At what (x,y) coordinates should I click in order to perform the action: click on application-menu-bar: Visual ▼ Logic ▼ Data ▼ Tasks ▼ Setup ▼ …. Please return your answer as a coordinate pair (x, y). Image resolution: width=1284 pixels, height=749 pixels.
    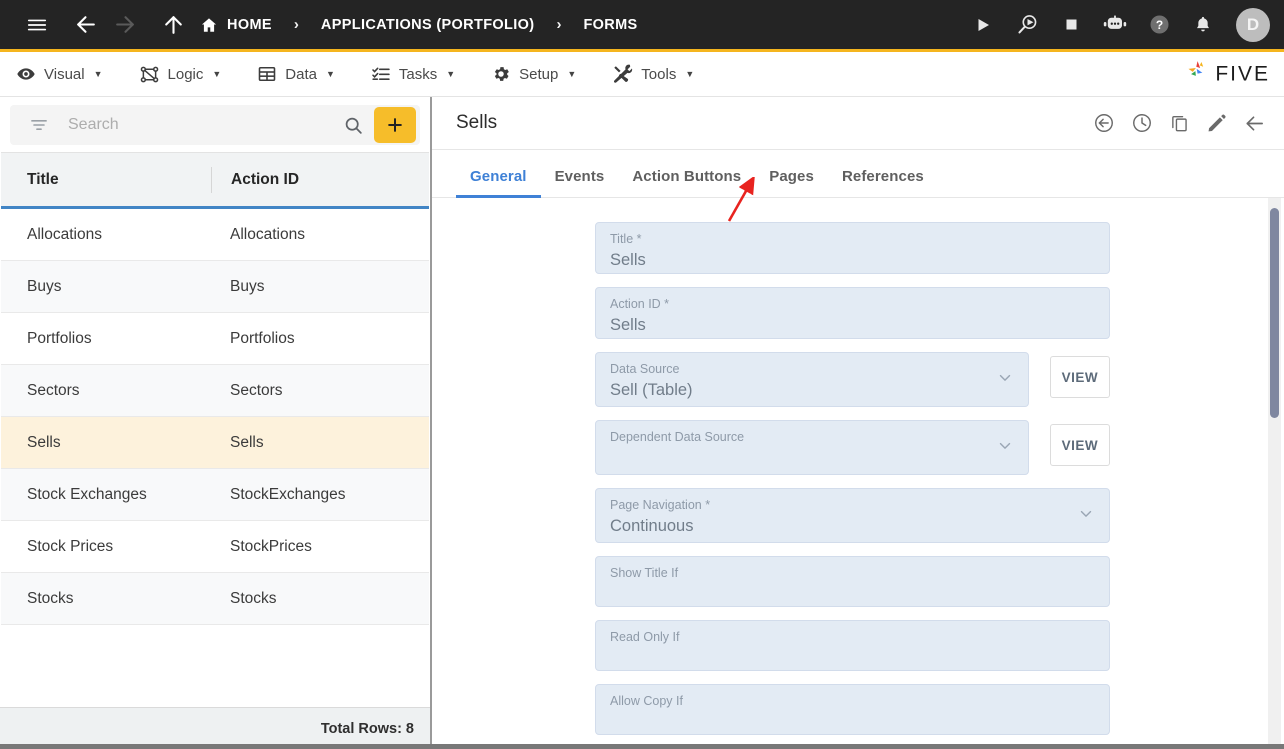
    Looking at the image, I should click on (642, 74).